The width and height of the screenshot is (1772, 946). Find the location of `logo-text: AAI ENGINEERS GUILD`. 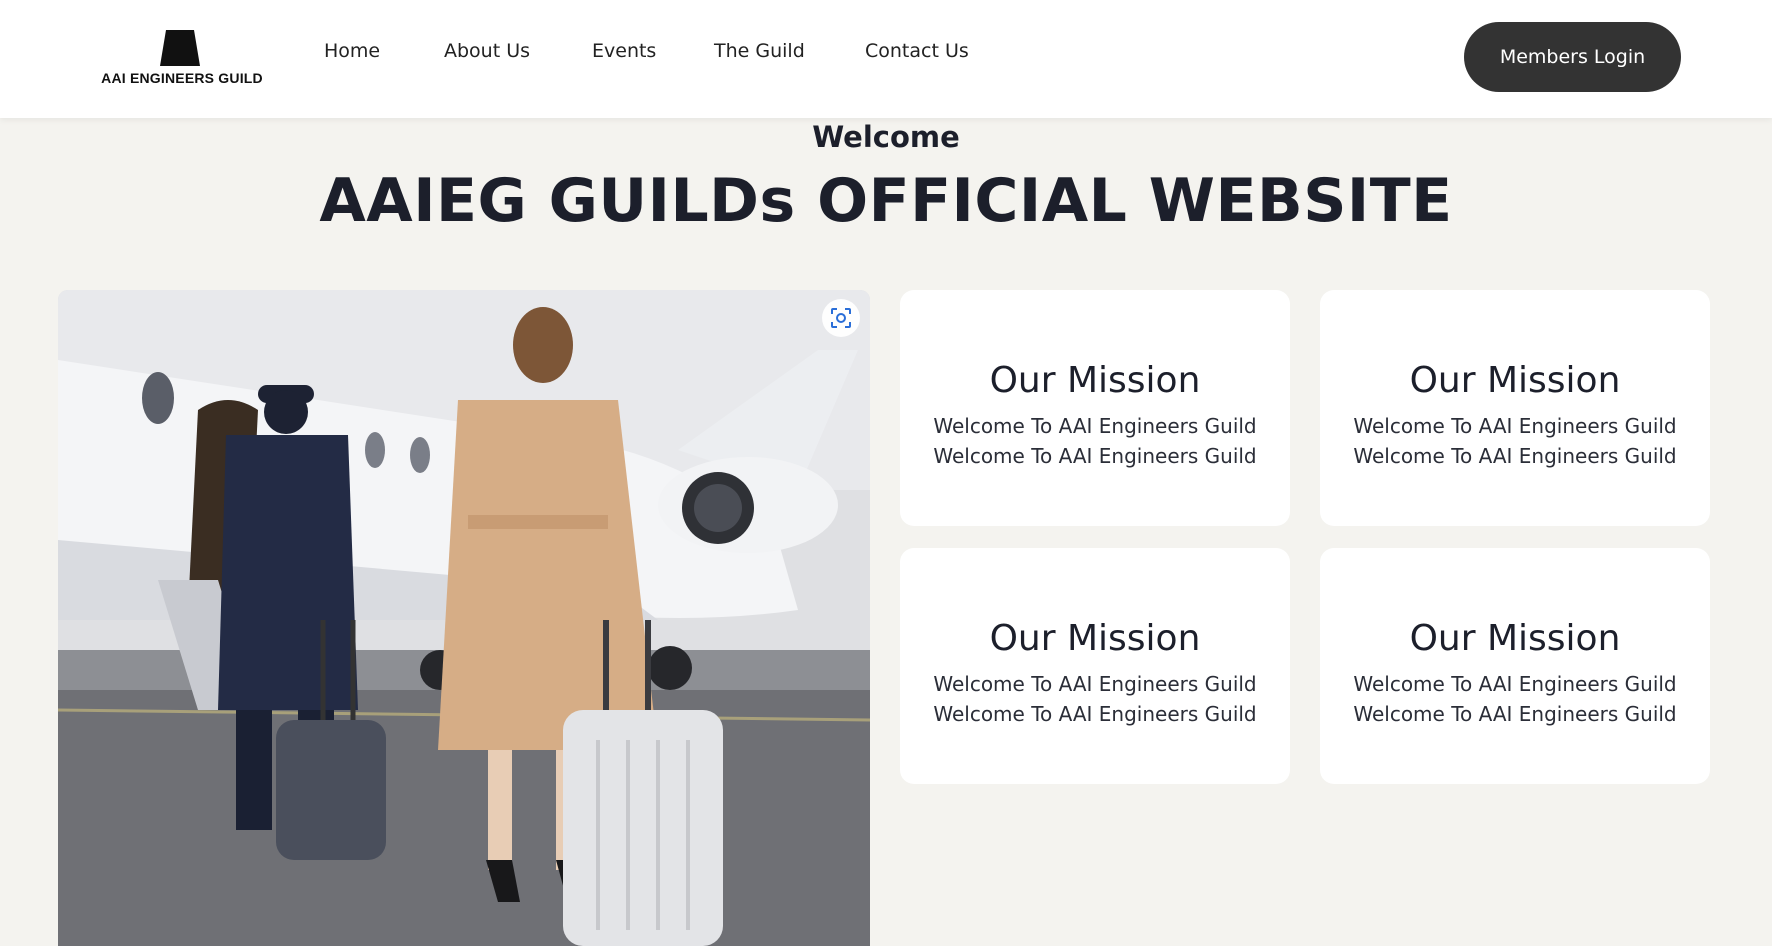

logo-text: AAI ENGINEERS GUILD is located at coordinates (182, 78).